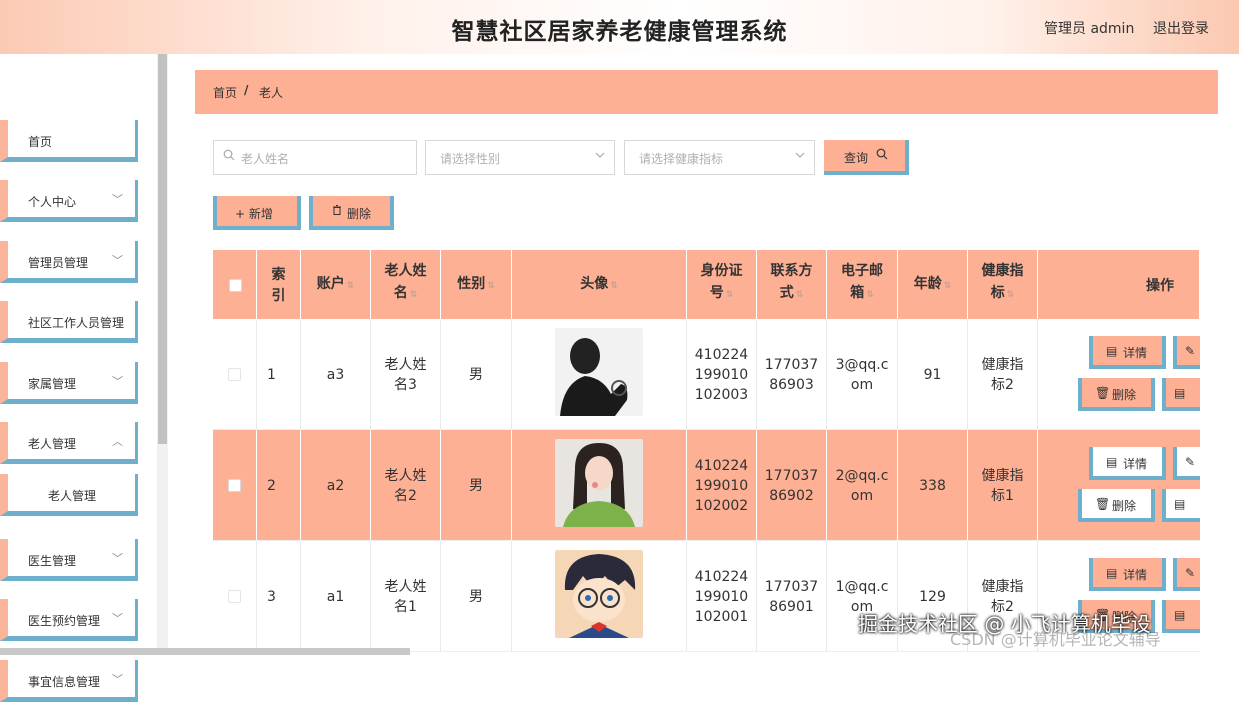  I want to click on row-email: om, so click(862, 496).